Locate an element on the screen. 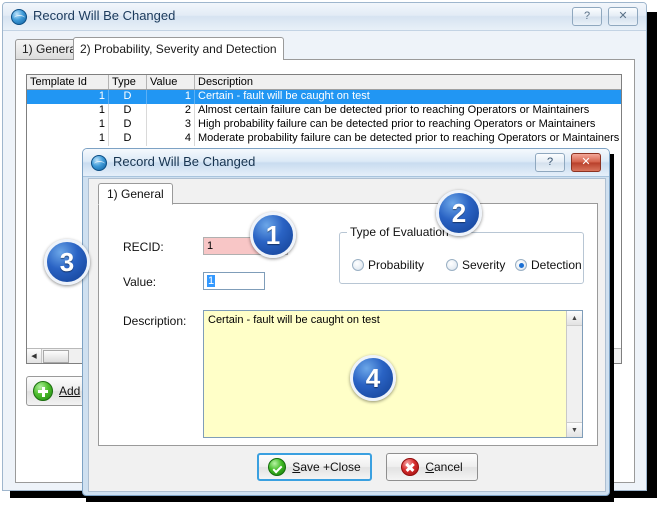 The height and width of the screenshot is (516, 657). description-text: Certain - fault will be caught on test is located at coordinates (294, 320).